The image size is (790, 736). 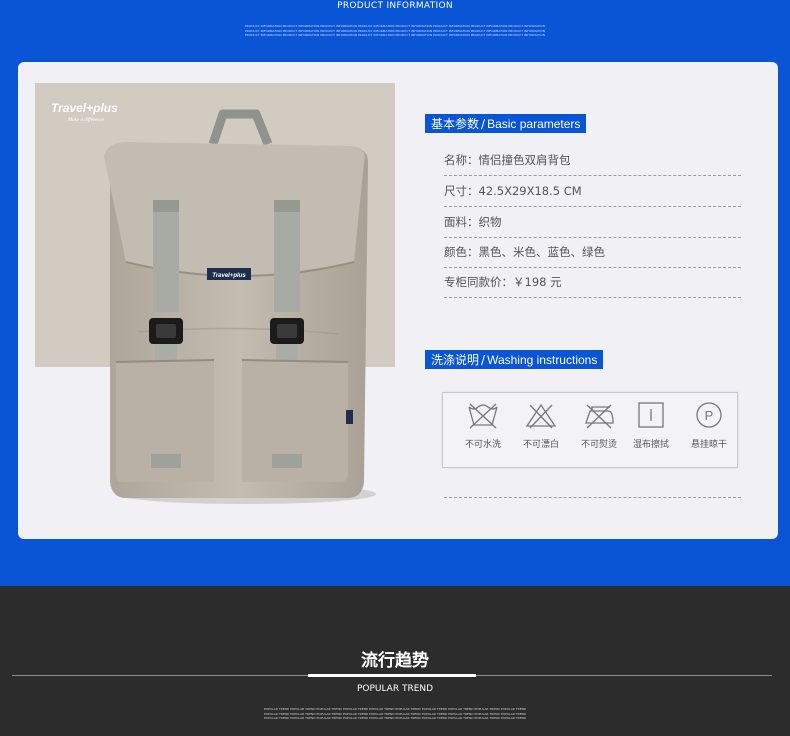 What do you see at coordinates (483, 416) in the screenshot?
I see `no-wash-icon` at bounding box center [483, 416].